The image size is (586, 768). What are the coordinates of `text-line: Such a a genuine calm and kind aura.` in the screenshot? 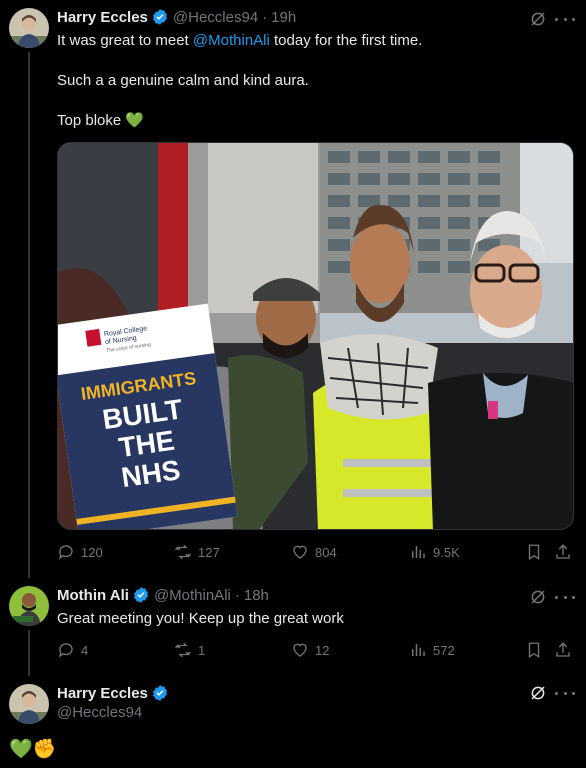 It's located at (183, 80).